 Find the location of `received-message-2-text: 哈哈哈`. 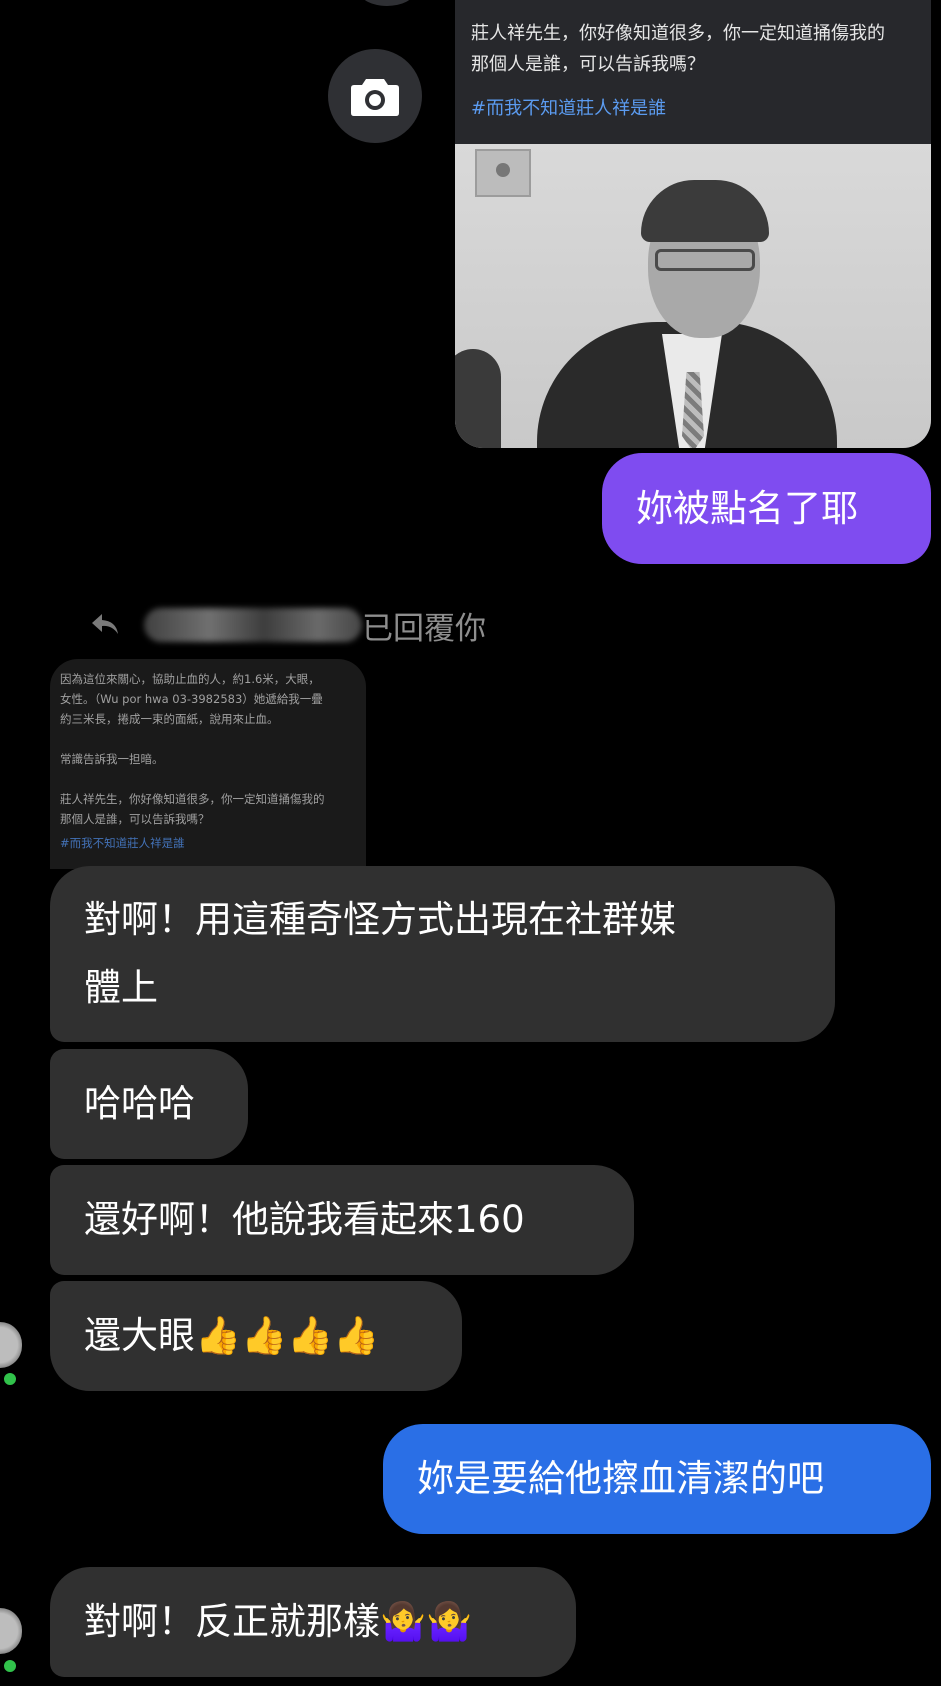

received-message-2-text: 哈哈哈 is located at coordinates (139, 1103).